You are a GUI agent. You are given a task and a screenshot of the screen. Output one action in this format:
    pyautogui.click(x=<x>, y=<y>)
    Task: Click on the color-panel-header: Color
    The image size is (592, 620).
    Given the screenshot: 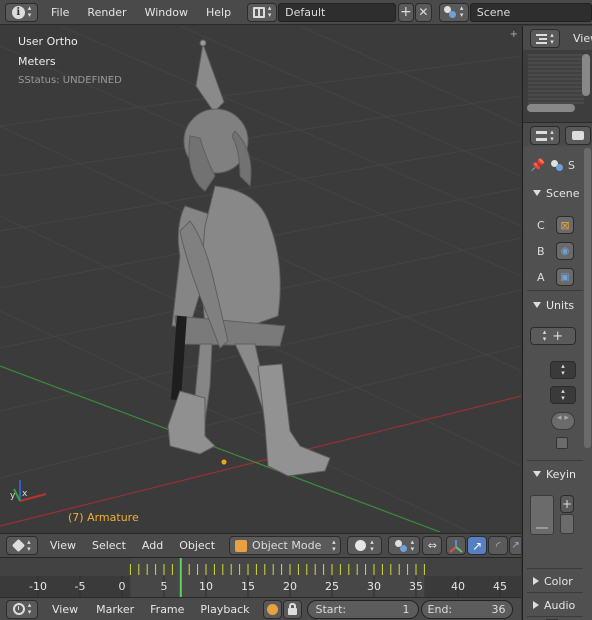 What is the action you would take?
    pyautogui.click(x=554, y=581)
    